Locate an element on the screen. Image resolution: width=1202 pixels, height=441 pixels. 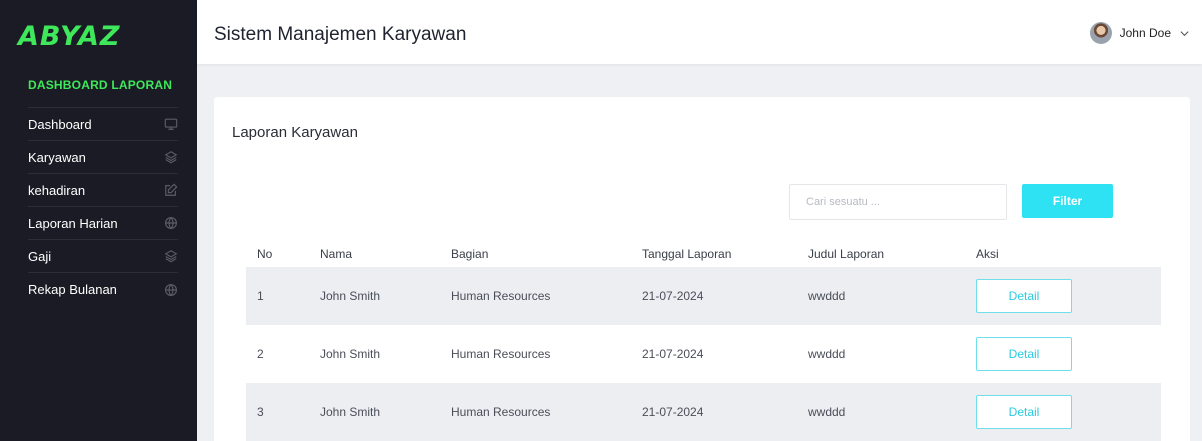
sidebar-item-kehadiran: kehadiran is located at coordinates (103, 190).